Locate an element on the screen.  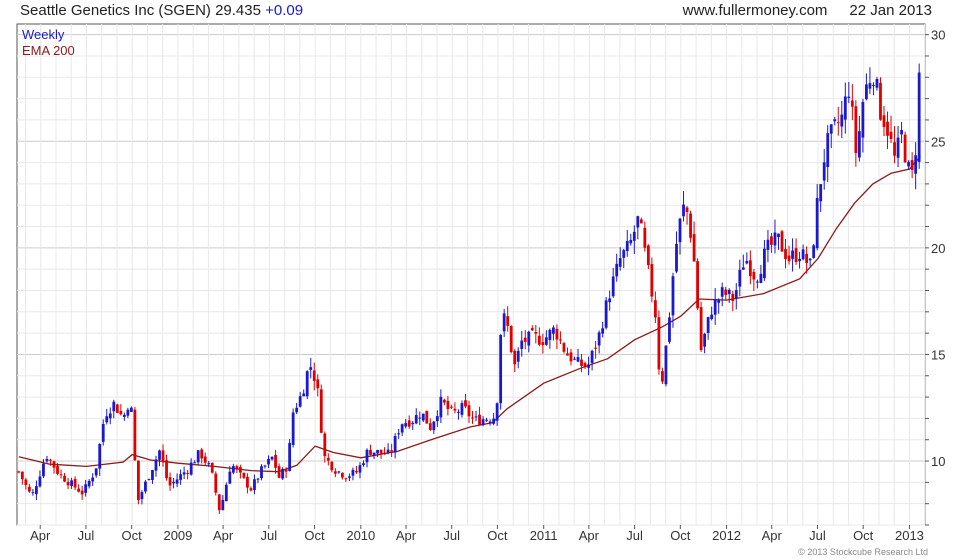
x-tick-label: 2011 is located at coordinates (544, 535).